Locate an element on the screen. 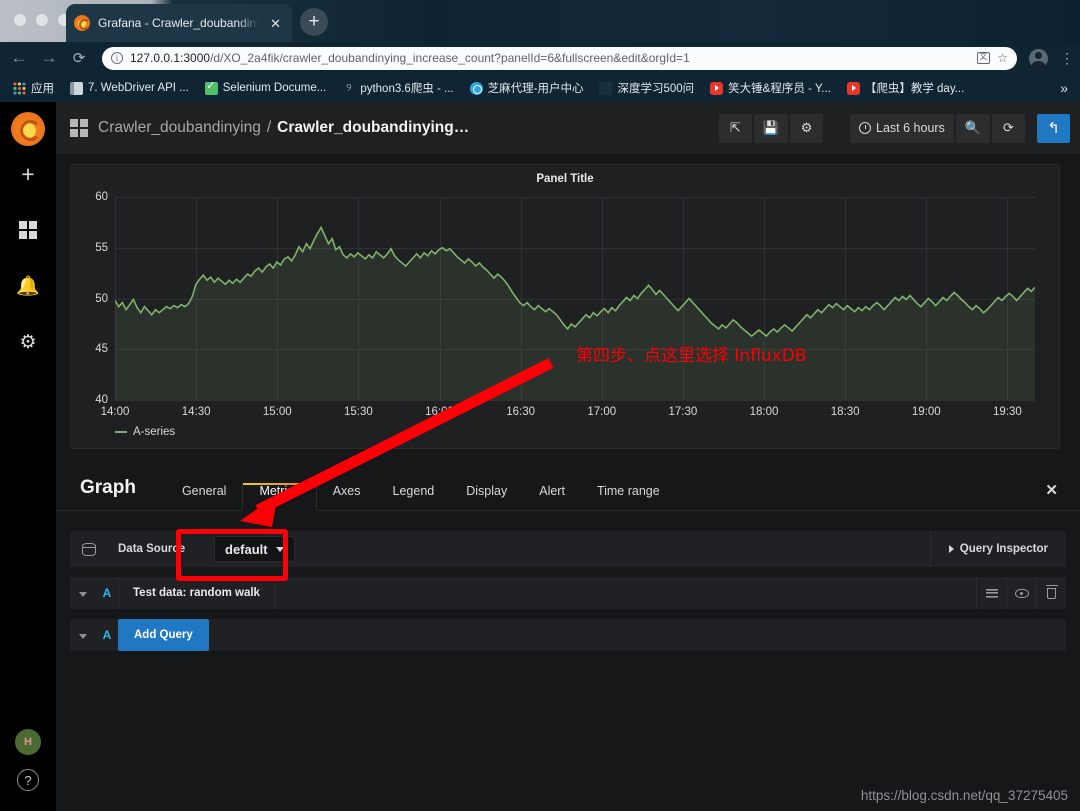  x-axis-tick: 17:30 is located at coordinates (683, 412).